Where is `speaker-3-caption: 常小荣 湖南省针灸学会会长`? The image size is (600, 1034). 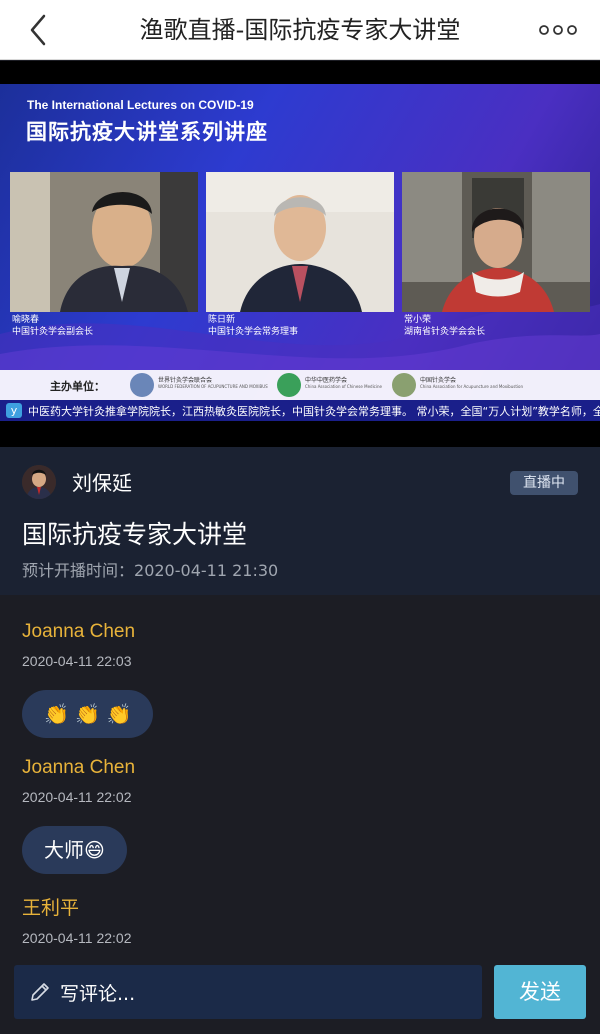 speaker-3-caption: 常小荣 湖南省针灸学会会长 is located at coordinates (444, 326).